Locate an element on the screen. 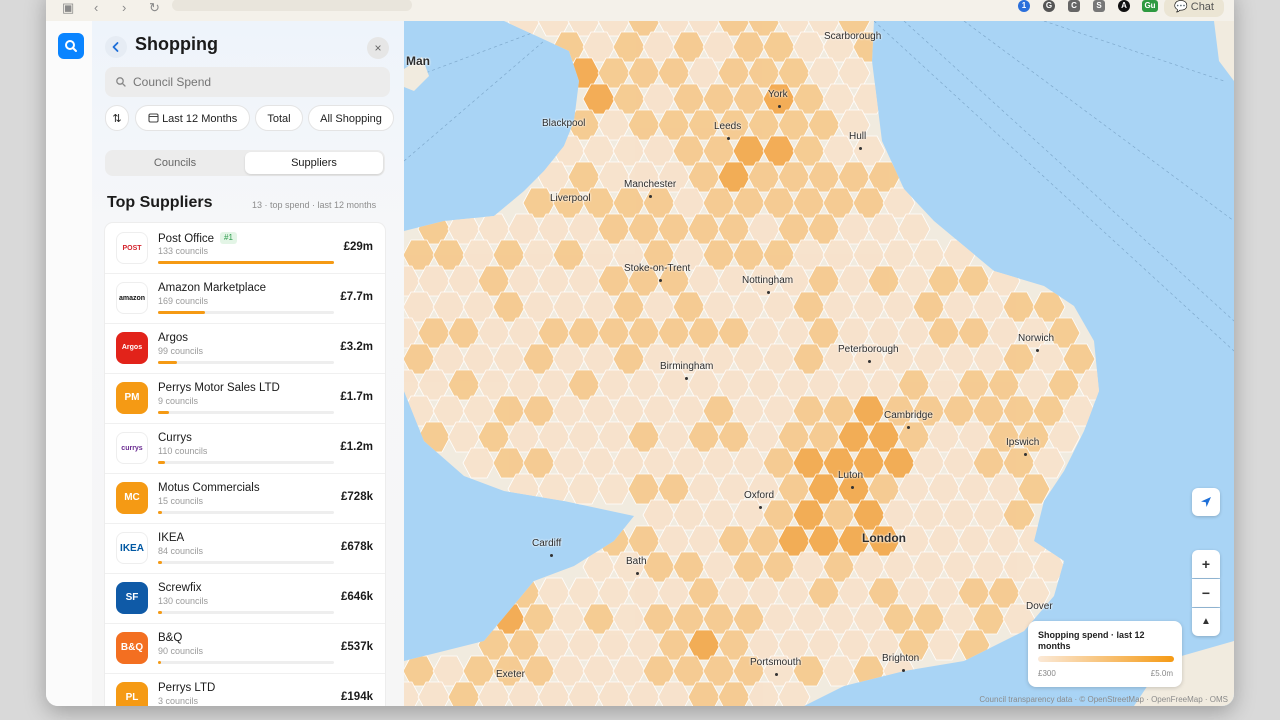 The image size is (1280, 720). supplier-councils: 3 councils is located at coordinates (178, 701).